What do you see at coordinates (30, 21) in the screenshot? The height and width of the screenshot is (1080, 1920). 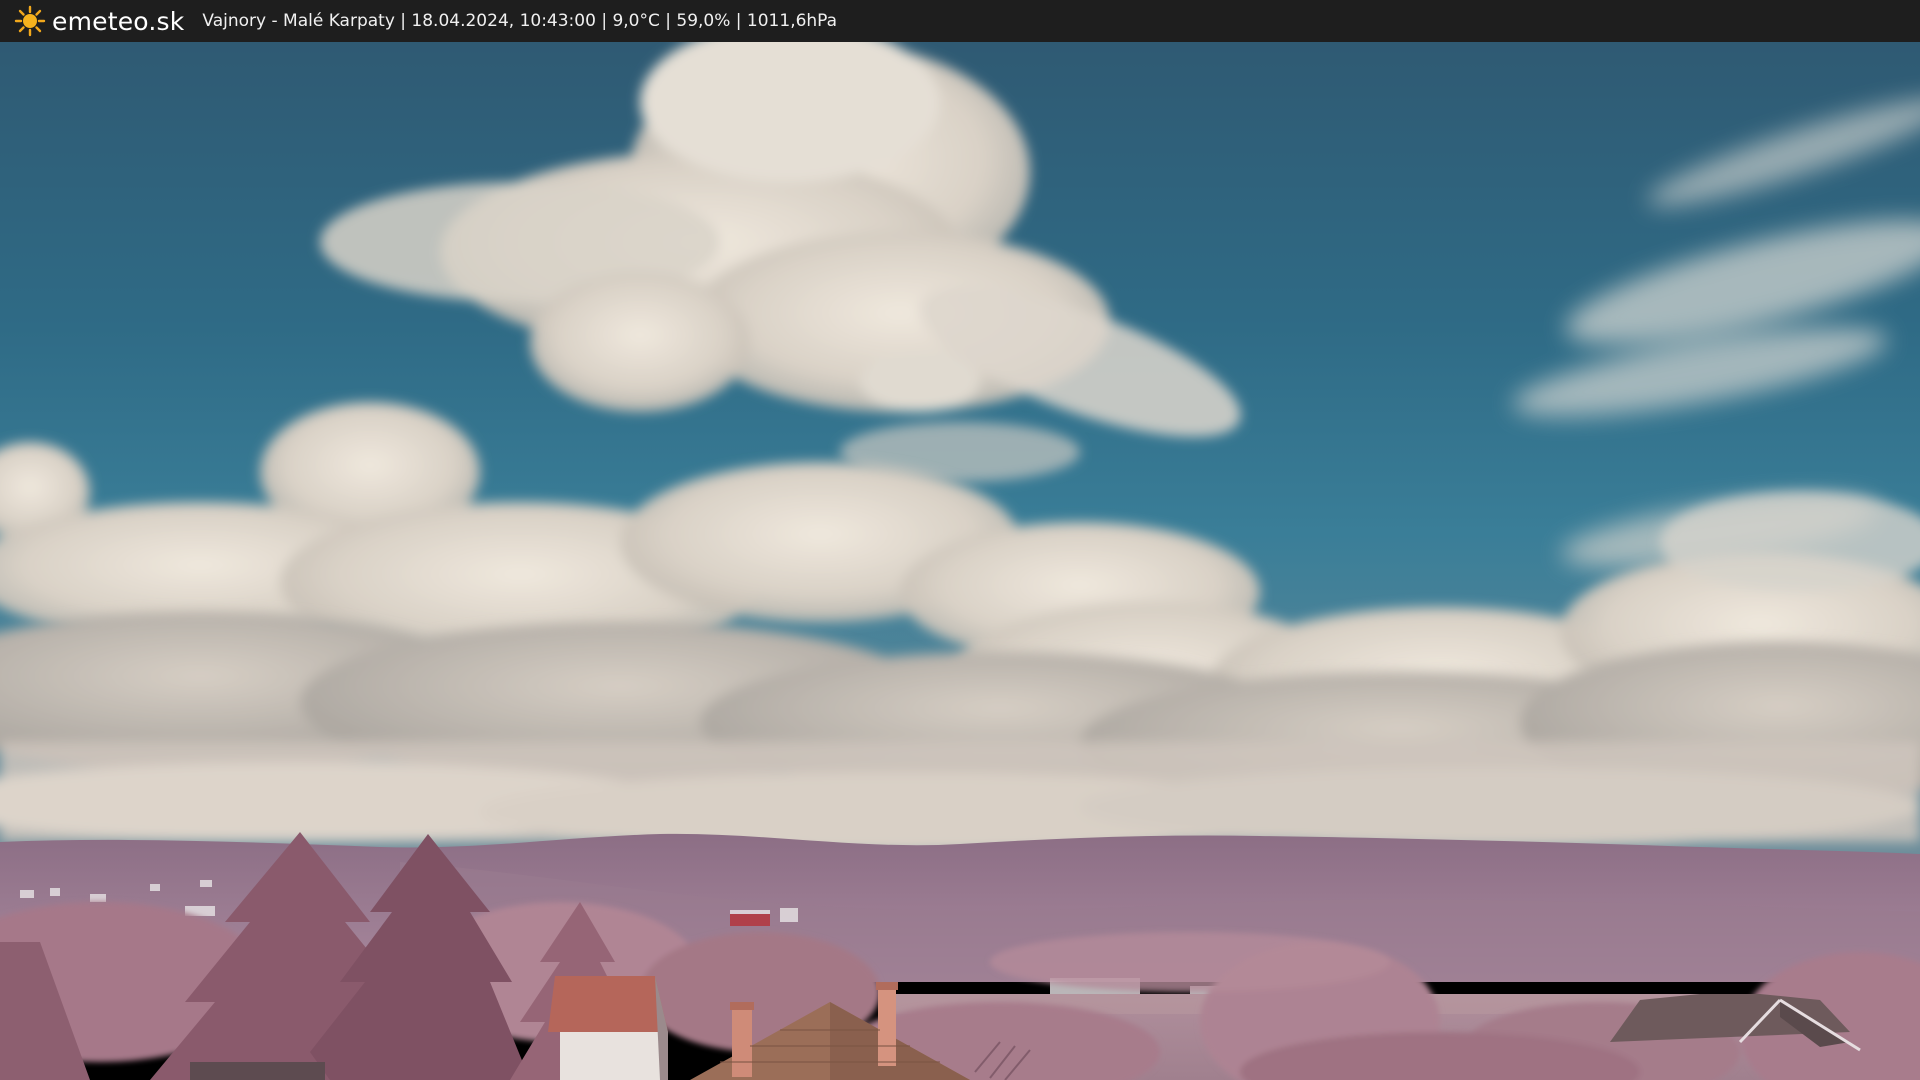 I see `sun-icon` at bounding box center [30, 21].